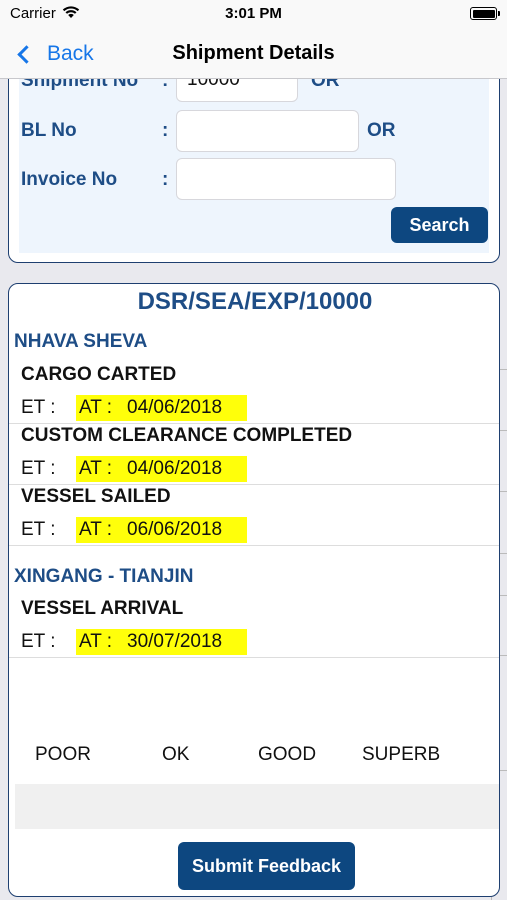 This screenshot has height=900, width=507. What do you see at coordinates (485, 13) in the screenshot?
I see `battery-icon` at bounding box center [485, 13].